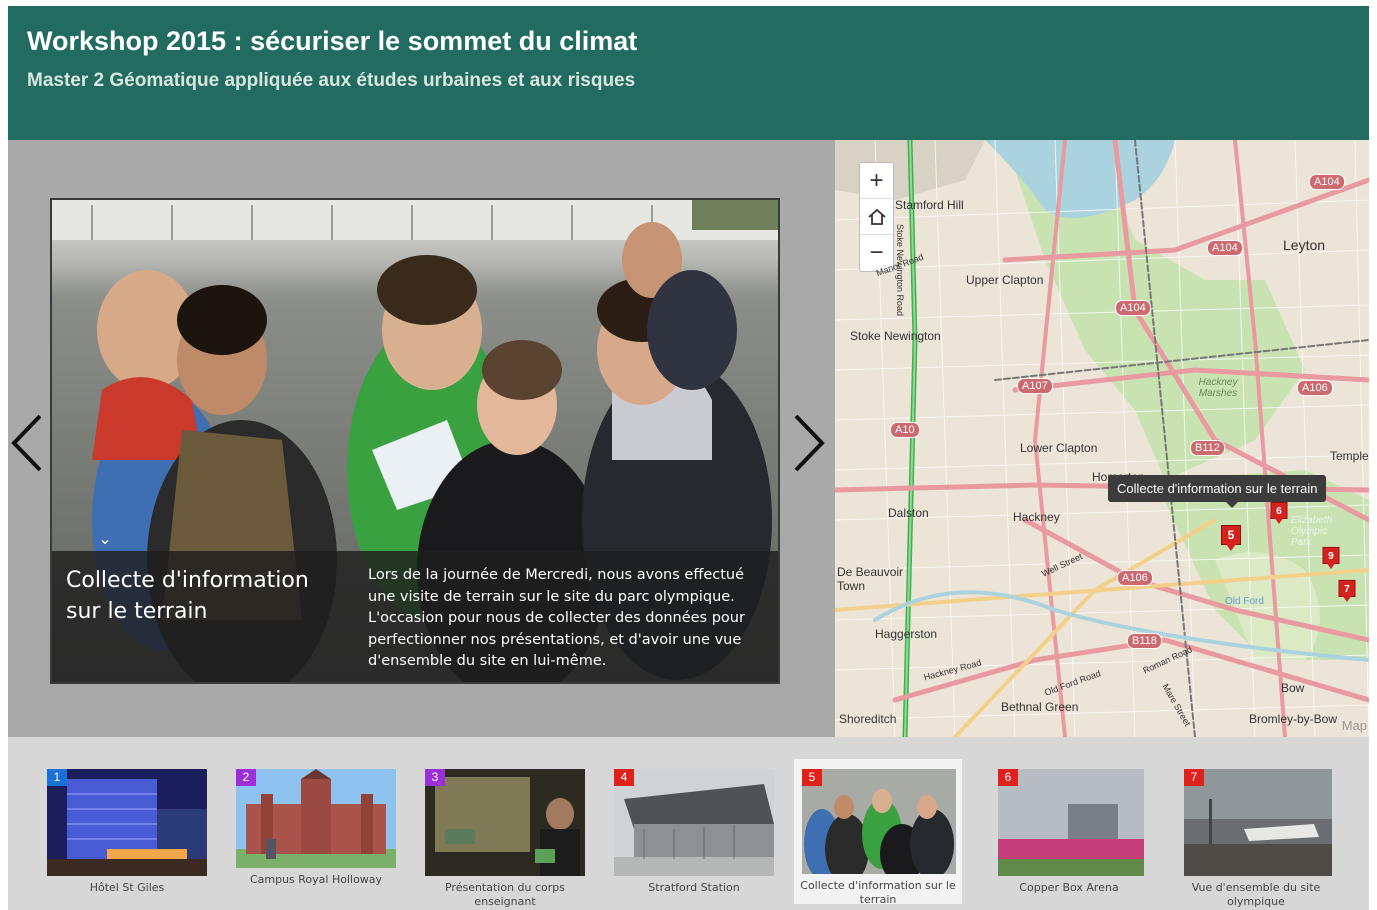  Describe the element at coordinates (1293, 688) in the screenshot. I see `map-label: Bow` at that location.